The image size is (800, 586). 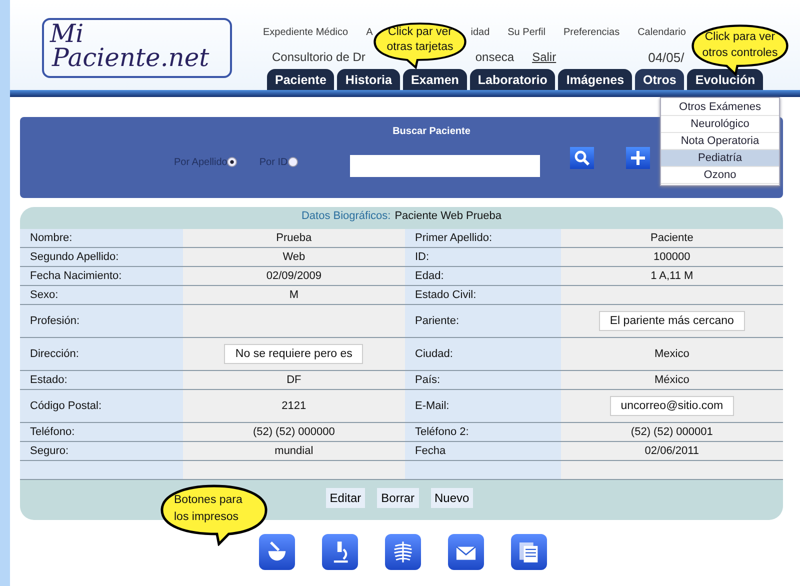 What do you see at coordinates (672, 451) in the screenshot?
I see `field-value: 02/06/2011` at bounding box center [672, 451].